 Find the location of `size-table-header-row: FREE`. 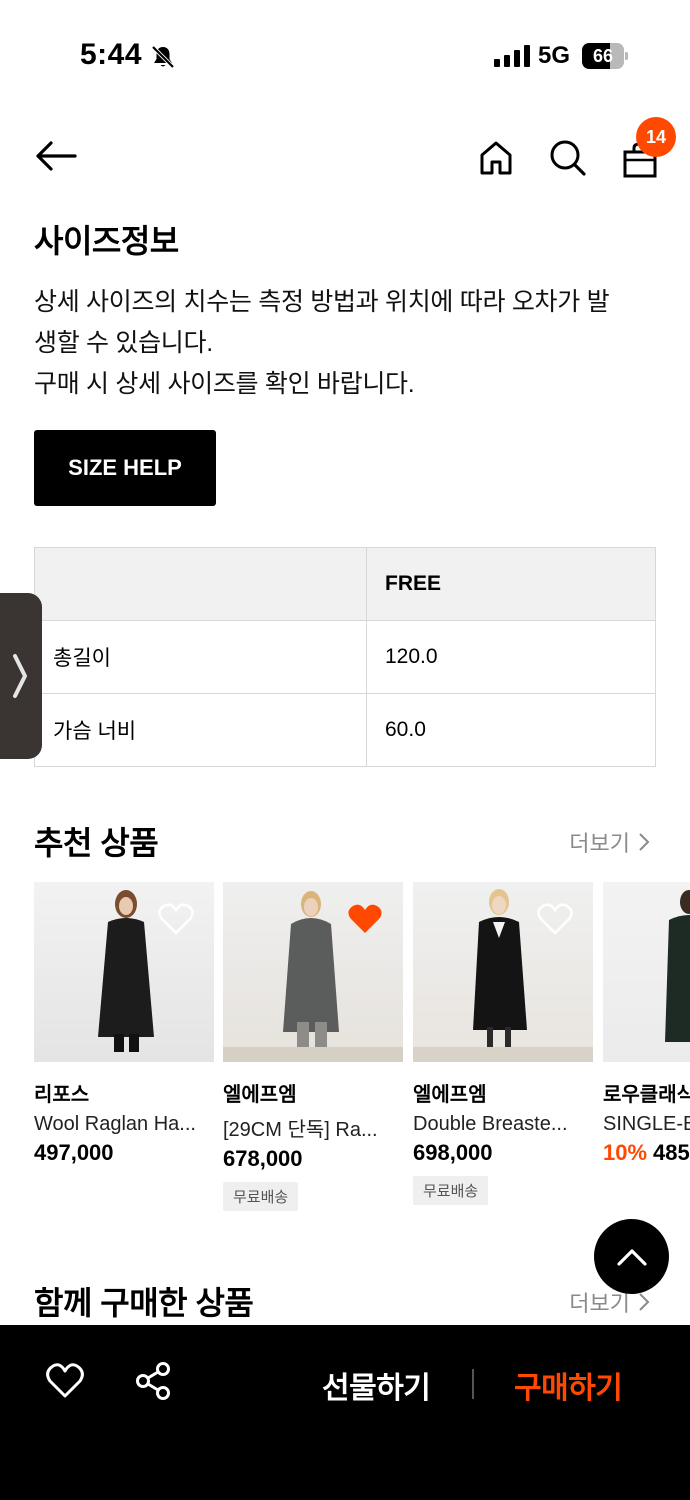

size-table-header-row: FREE is located at coordinates (345, 584).